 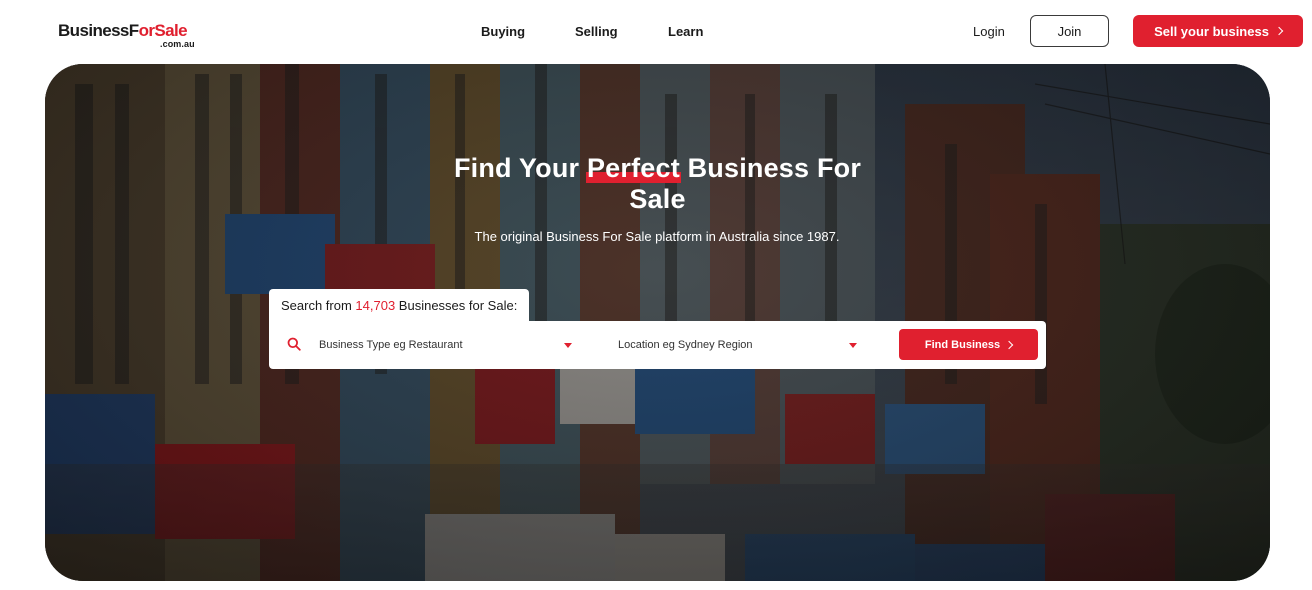 I want to click on logo: BusinessForSale .com.au, so click(x=133, y=37).